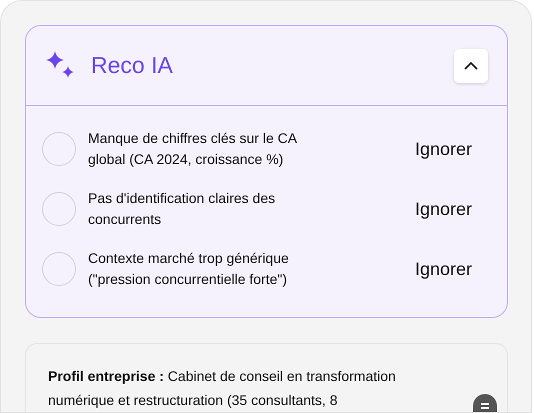  Describe the element at coordinates (182, 209) in the screenshot. I see `recommendation-text: Pas d'identification claires des concurrents` at that location.